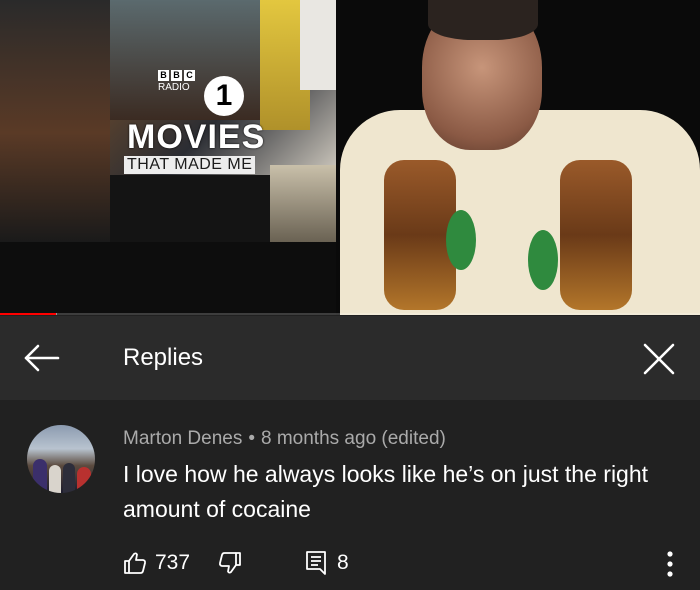 Image resolution: width=700 pixels, height=590 pixels. I want to click on dislike-button, so click(230, 563).